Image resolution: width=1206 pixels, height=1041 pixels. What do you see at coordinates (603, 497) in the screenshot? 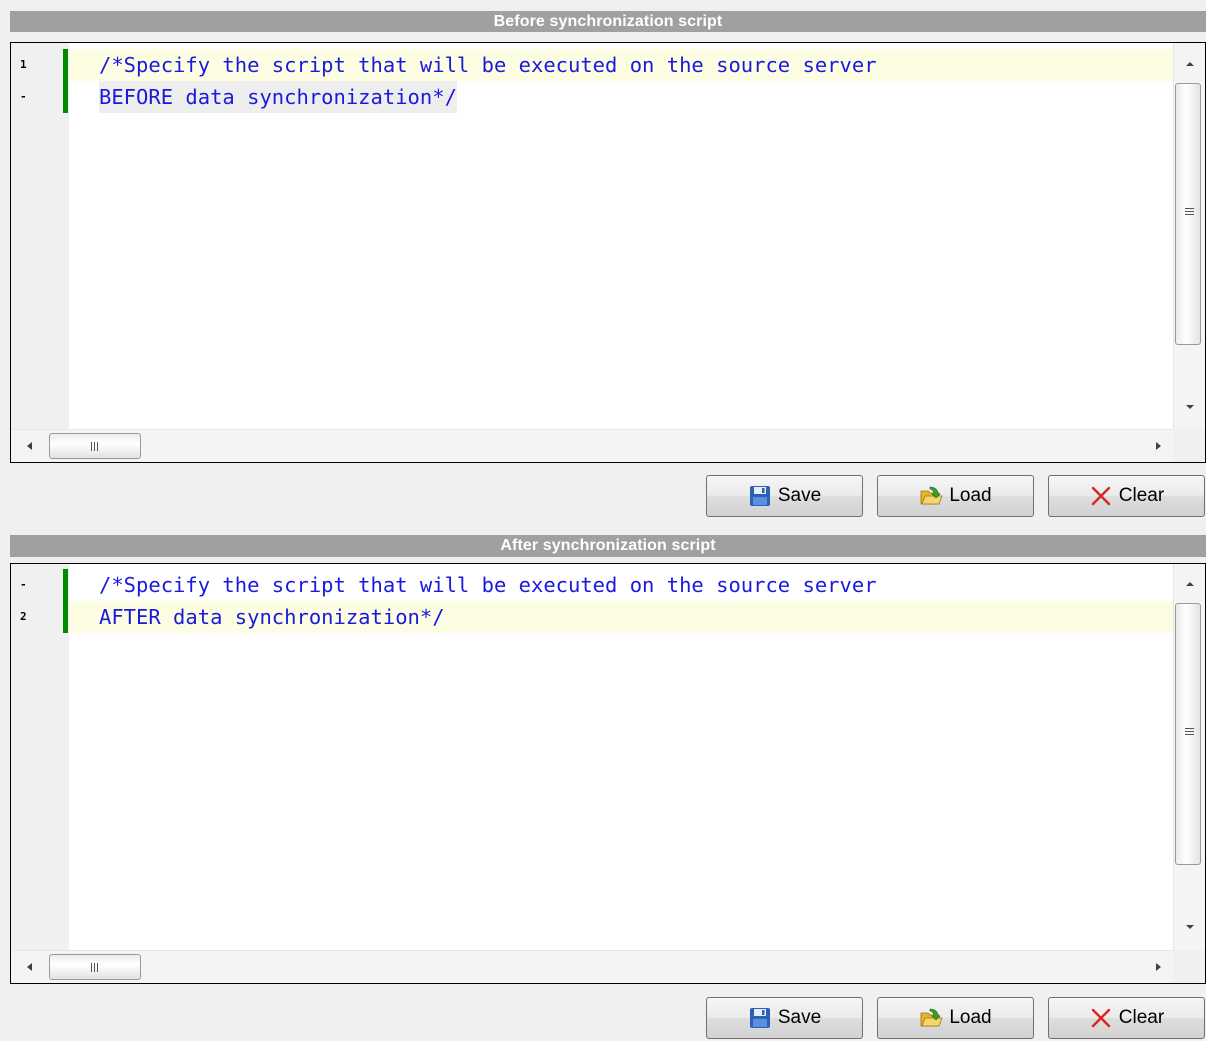
I see `before-sync-button-row: Save Load Clear` at bounding box center [603, 497].